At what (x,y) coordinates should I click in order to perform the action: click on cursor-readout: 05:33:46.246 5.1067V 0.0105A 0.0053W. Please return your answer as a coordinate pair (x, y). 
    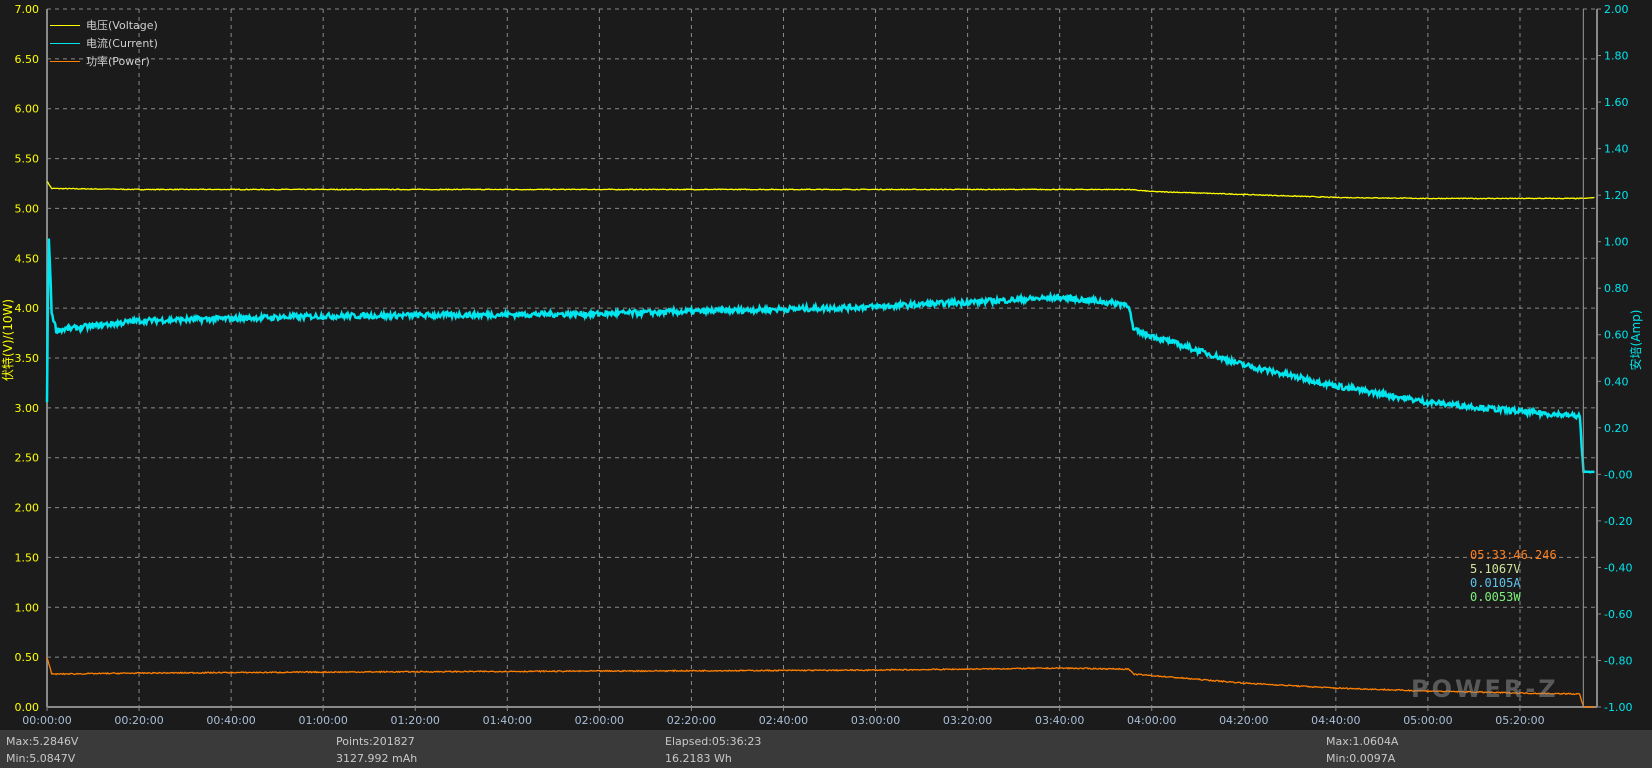
    Looking at the image, I should click on (1513, 576).